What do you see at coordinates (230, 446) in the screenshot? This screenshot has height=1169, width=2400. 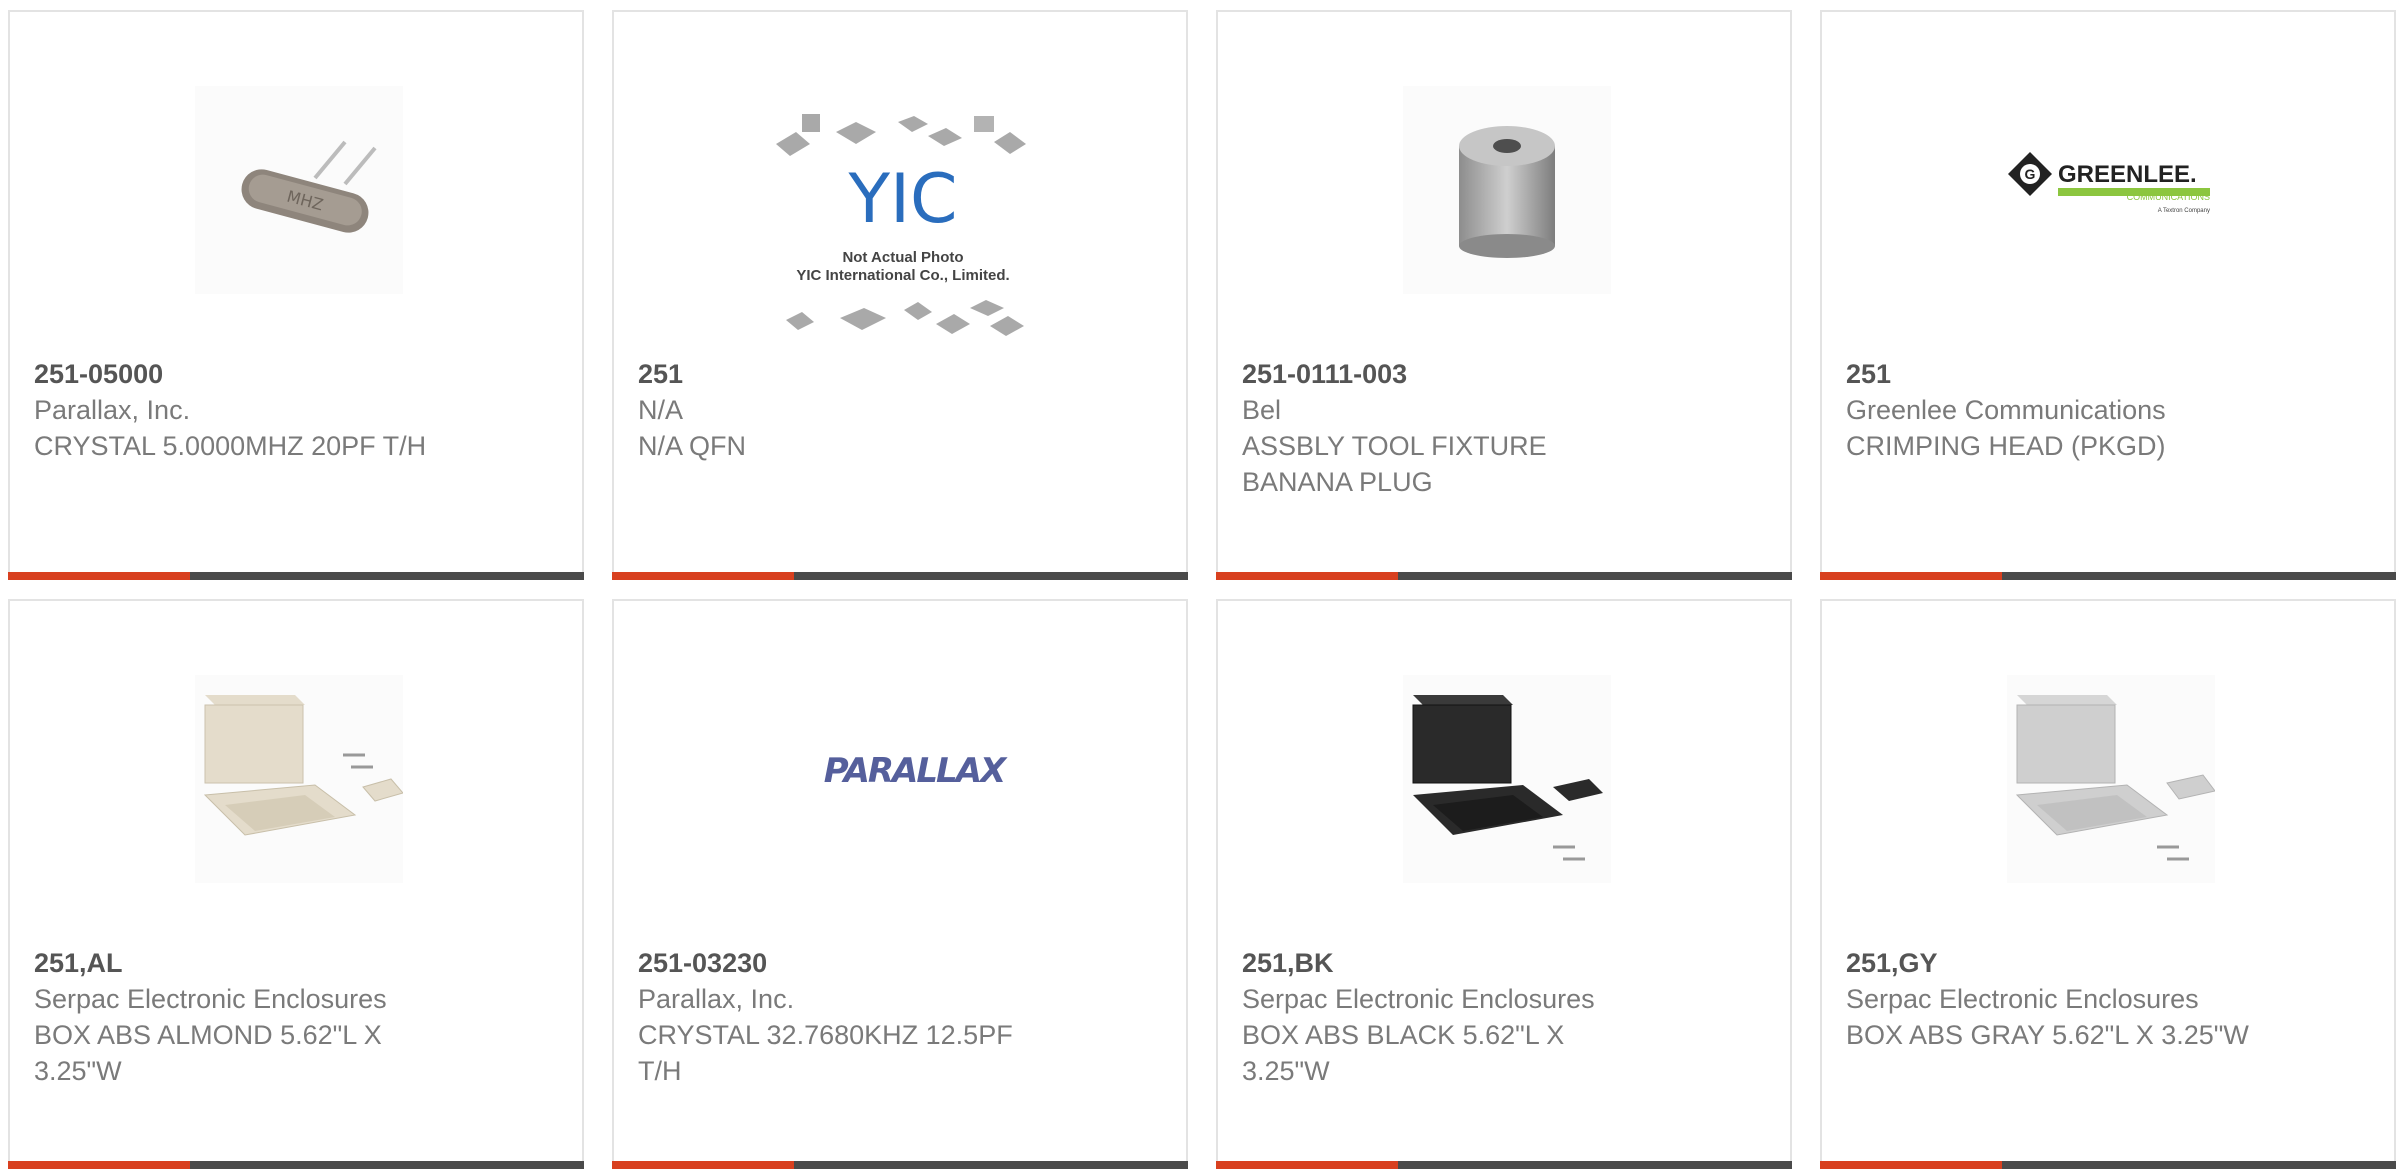 I see `description: CRYSTAL 5.0000MHZ 20PF T/H` at bounding box center [230, 446].